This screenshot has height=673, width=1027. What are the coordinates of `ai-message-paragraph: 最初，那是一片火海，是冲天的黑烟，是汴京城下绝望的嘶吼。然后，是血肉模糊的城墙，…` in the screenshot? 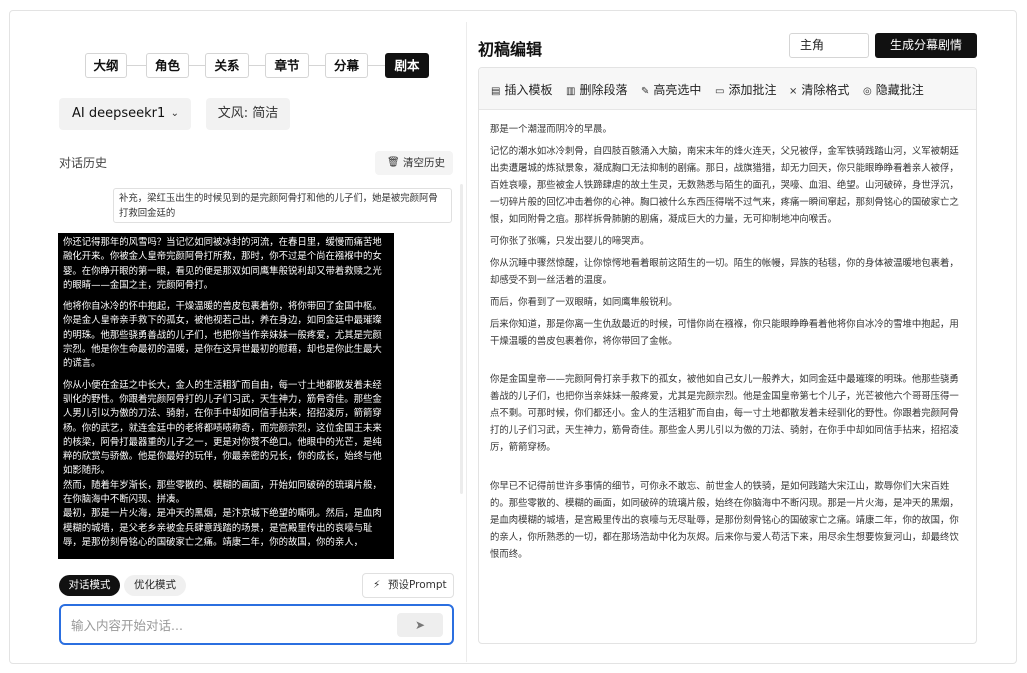 It's located at (222, 528).